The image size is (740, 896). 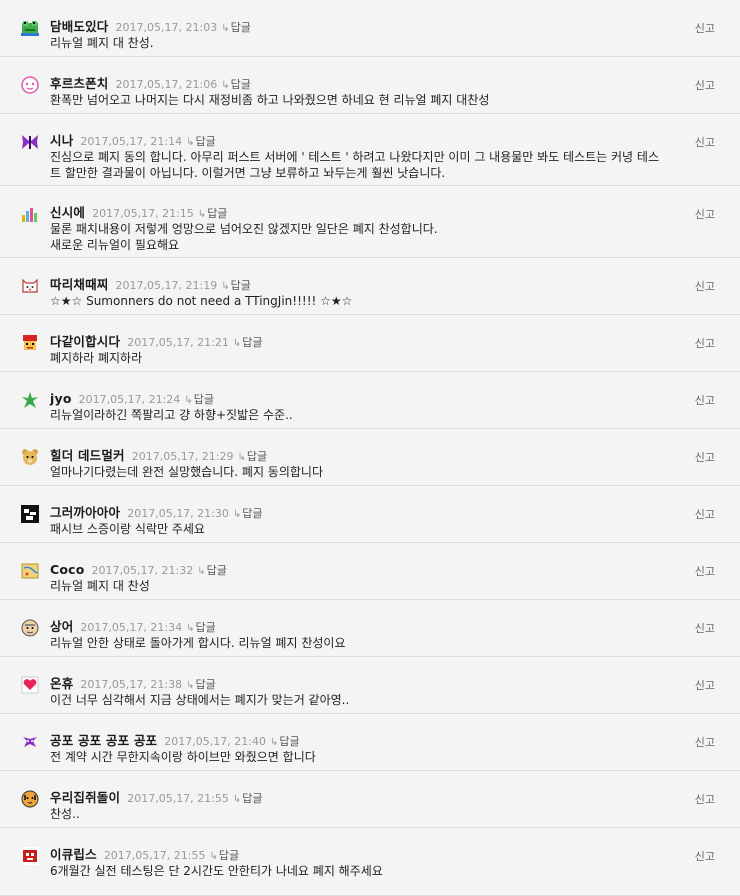 I want to click on old-man-face-icon, so click(x=30, y=628).